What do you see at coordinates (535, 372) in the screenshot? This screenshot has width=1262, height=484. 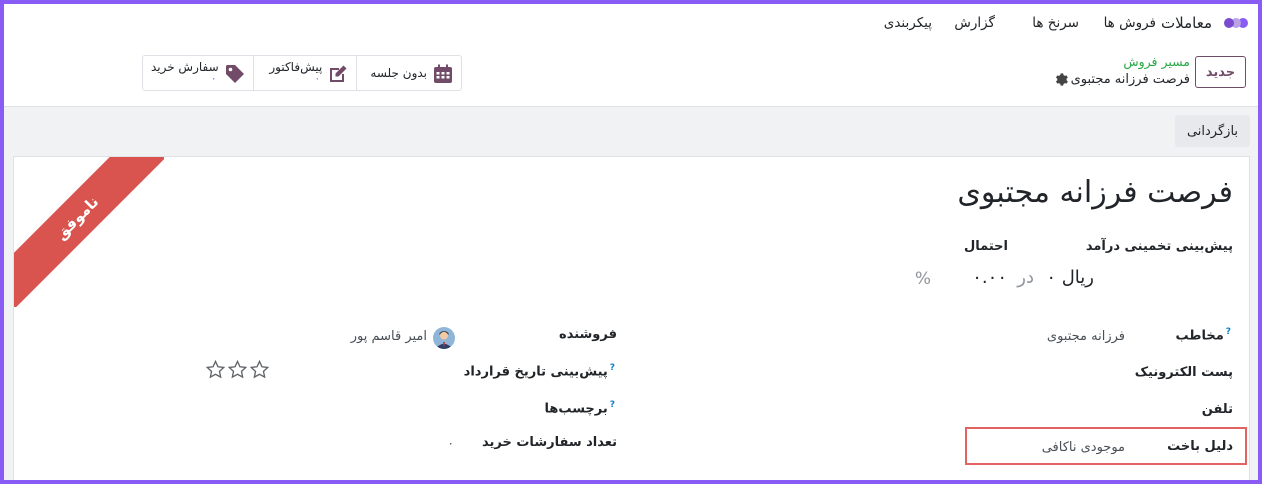 I see `expected-closing-label-text: پیش‌بینی تاریخ قرارداد` at bounding box center [535, 372].